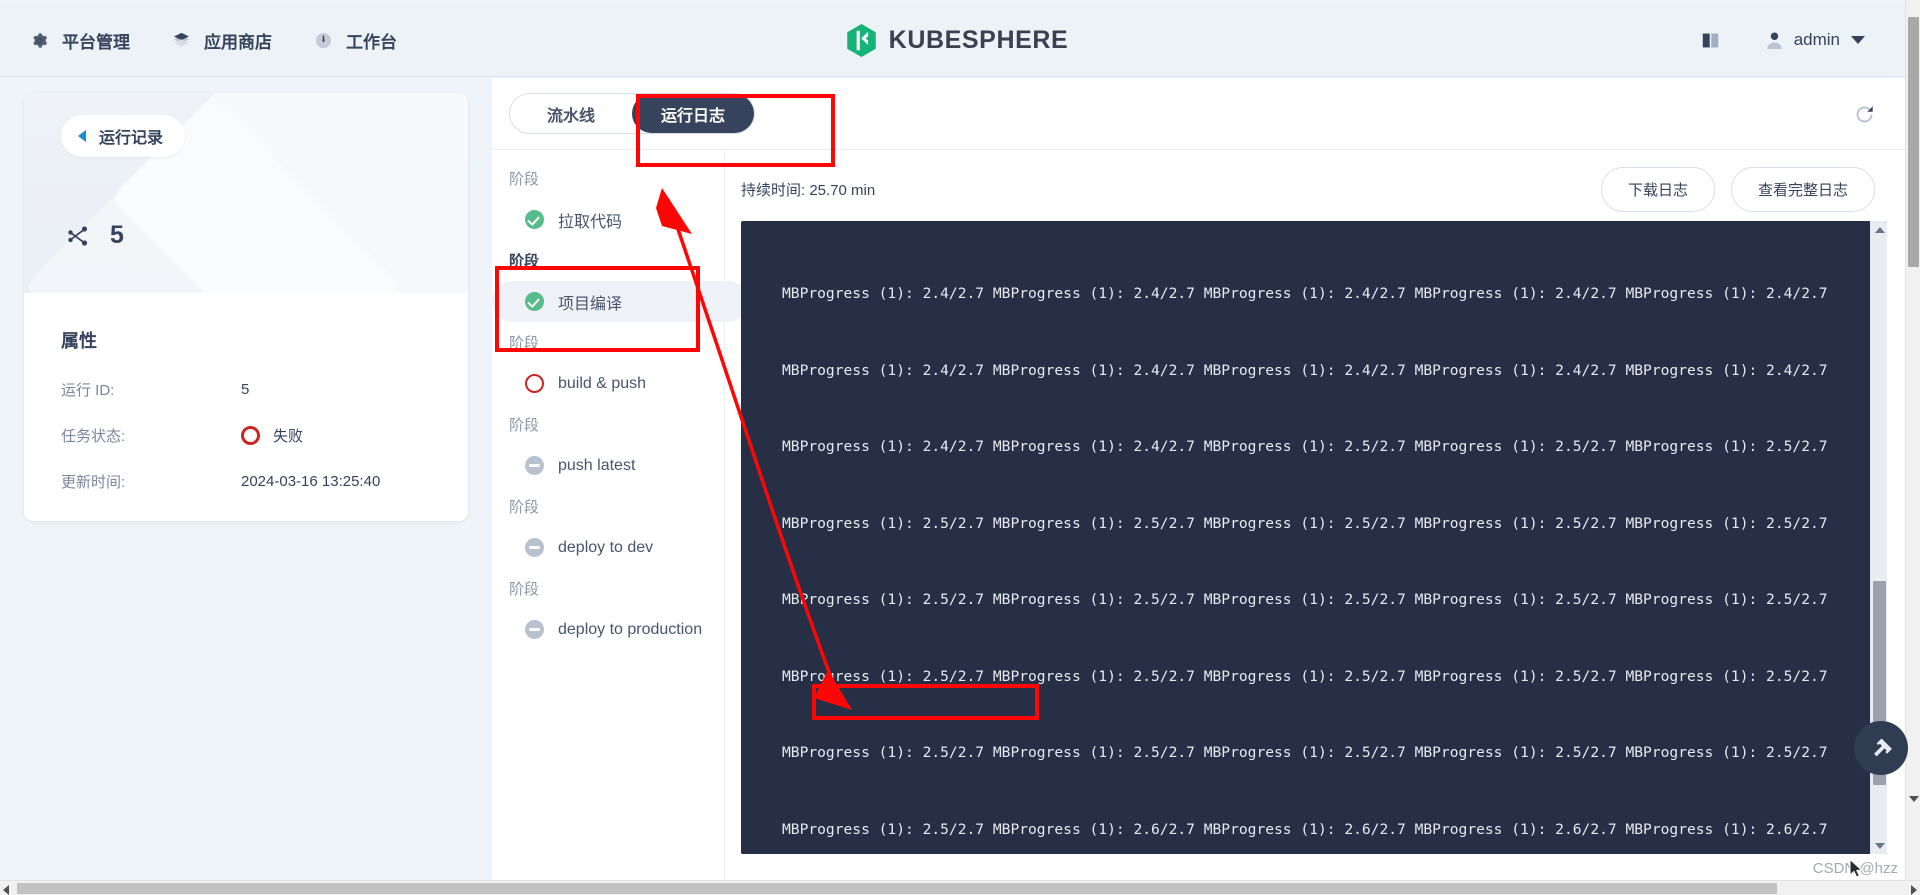 Image resolution: width=1920 pixels, height=895 pixels. I want to click on attributes-title: 属性, so click(79, 341).